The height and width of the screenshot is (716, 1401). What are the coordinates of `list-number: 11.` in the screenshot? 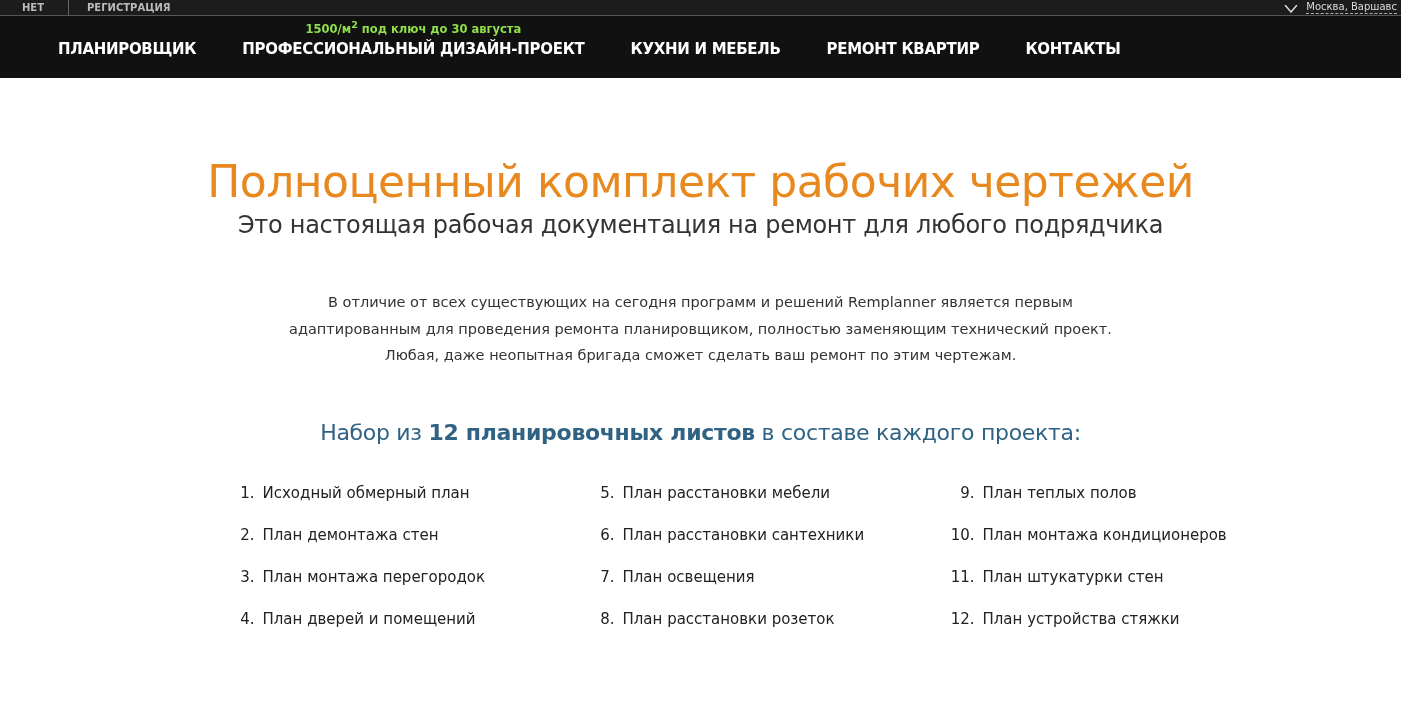 It's located at (962, 576).